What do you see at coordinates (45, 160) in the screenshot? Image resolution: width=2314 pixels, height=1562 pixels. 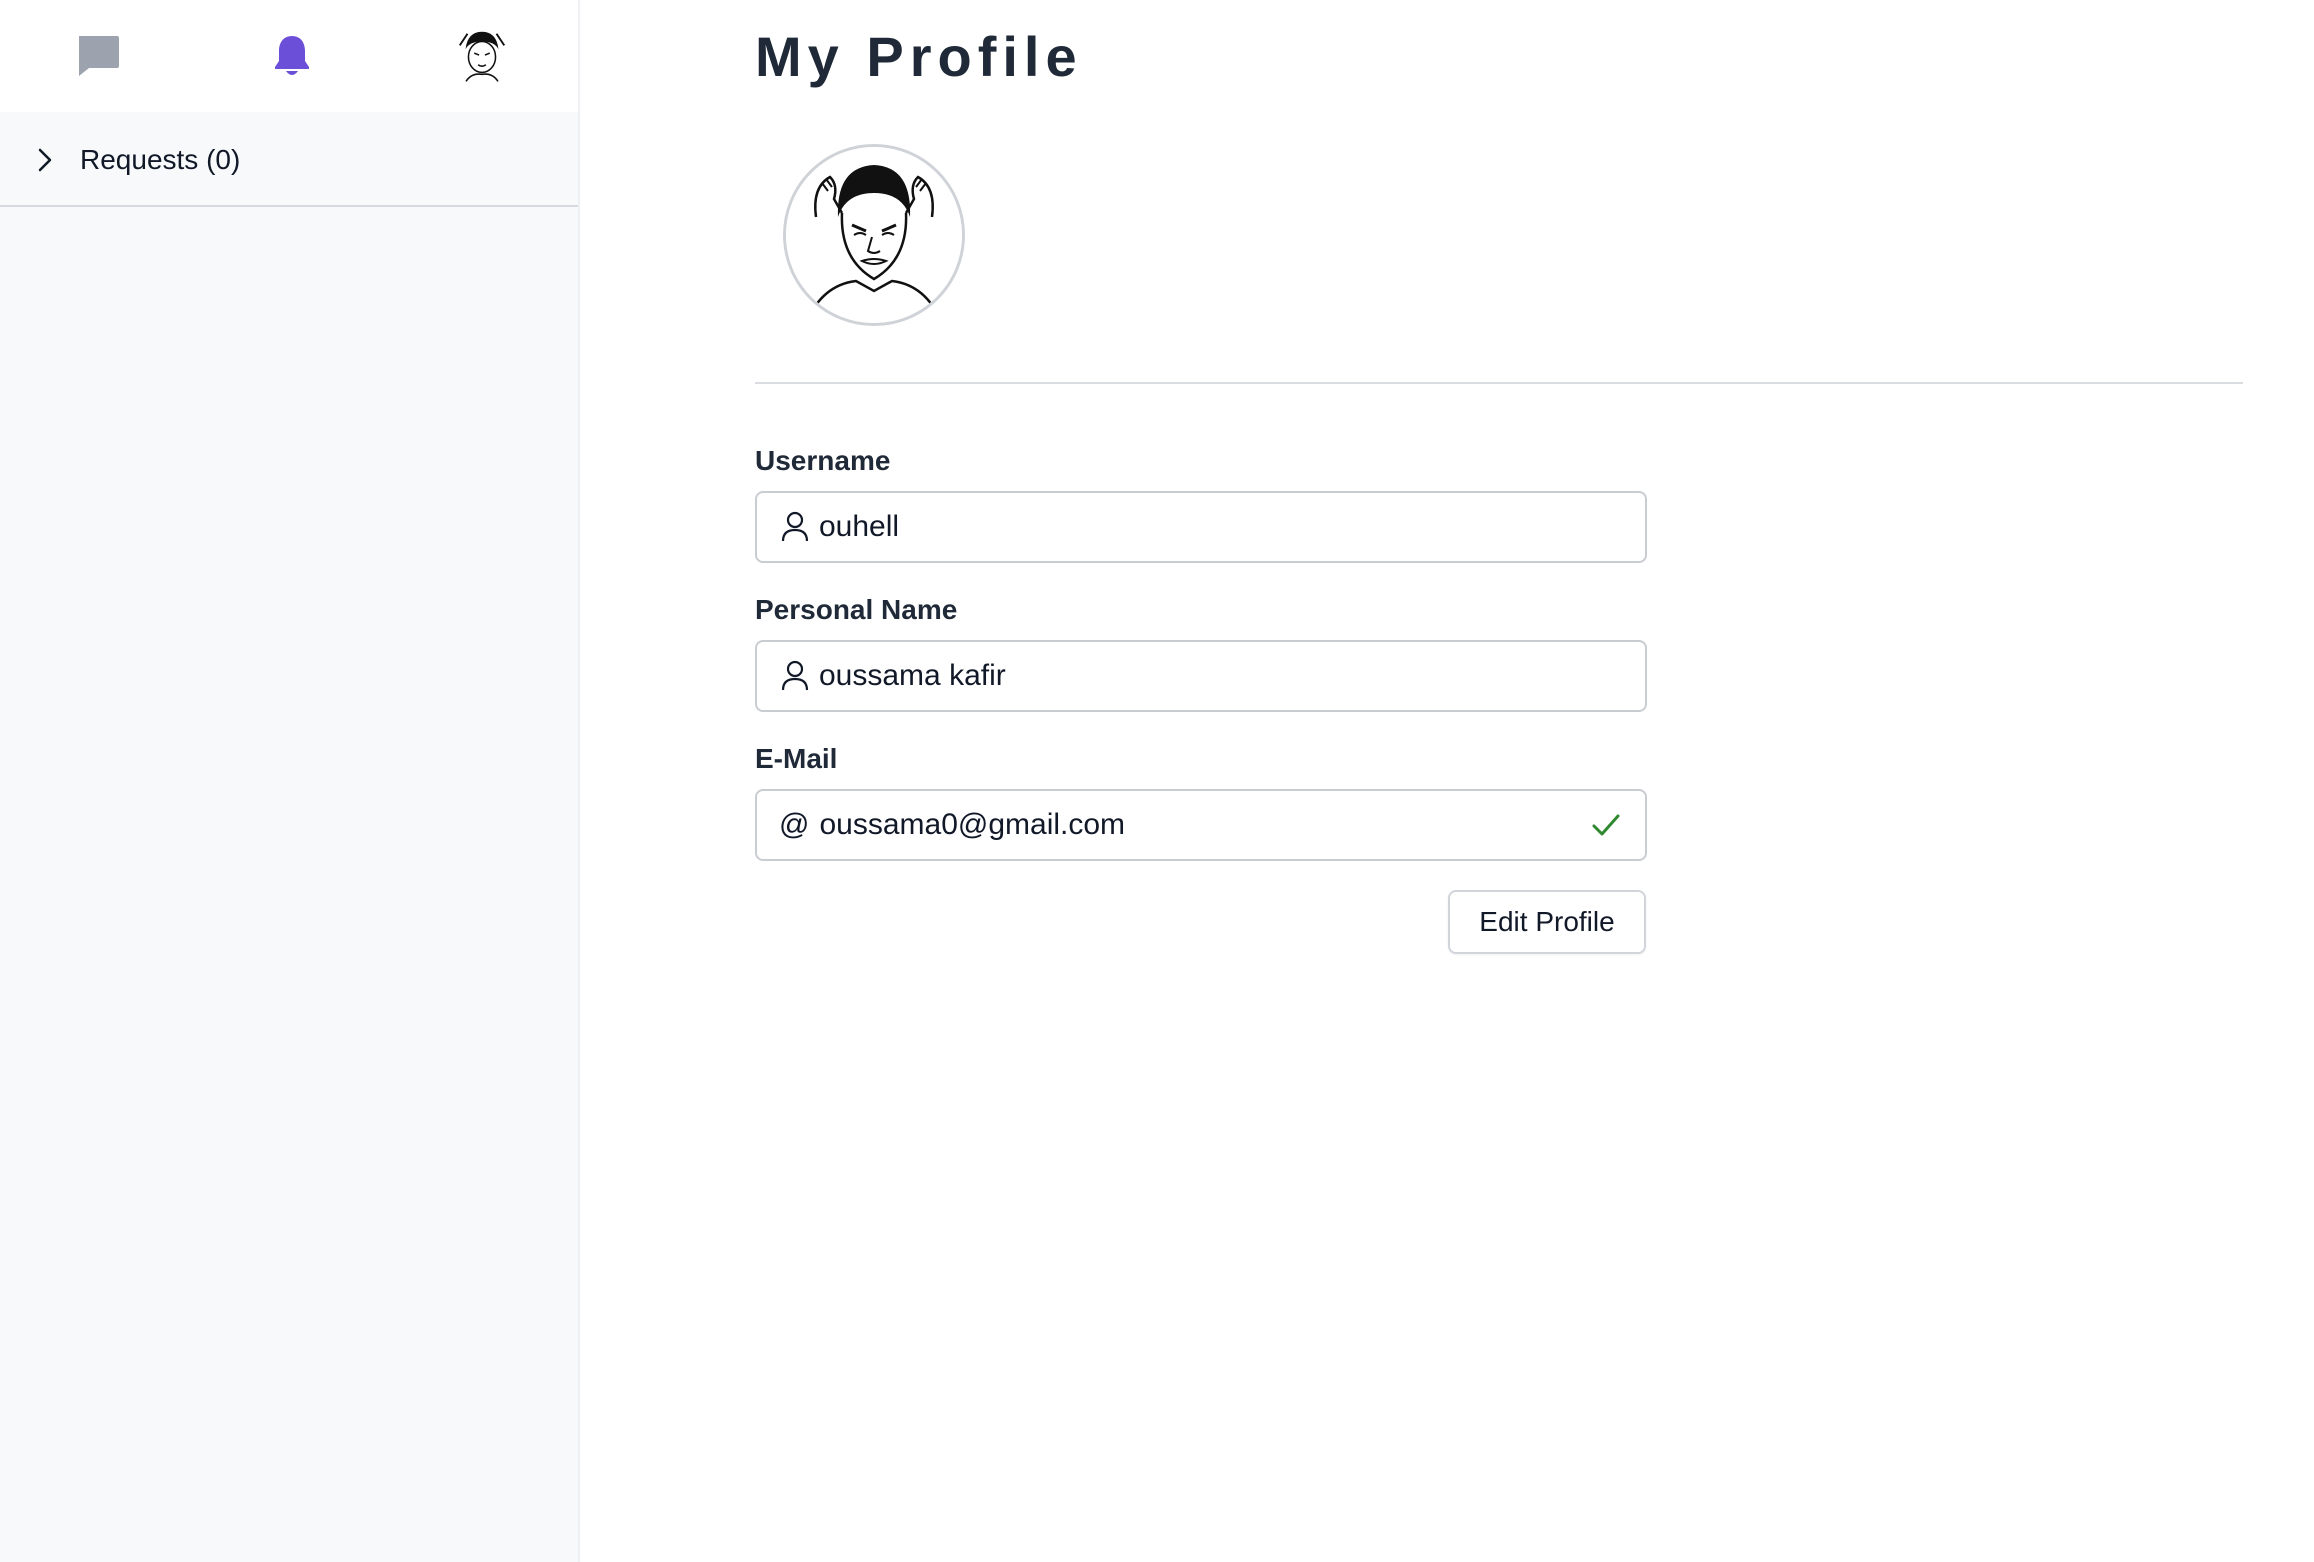 I see `chevron-right-icon` at bounding box center [45, 160].